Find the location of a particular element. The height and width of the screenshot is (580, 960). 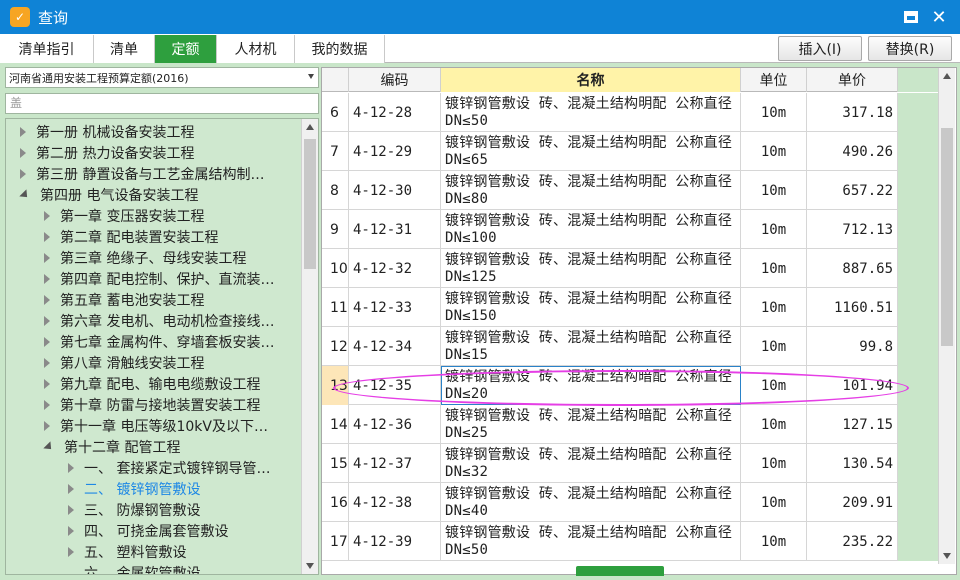

quota-price: 130.54 is located at coordinates (852, 463).